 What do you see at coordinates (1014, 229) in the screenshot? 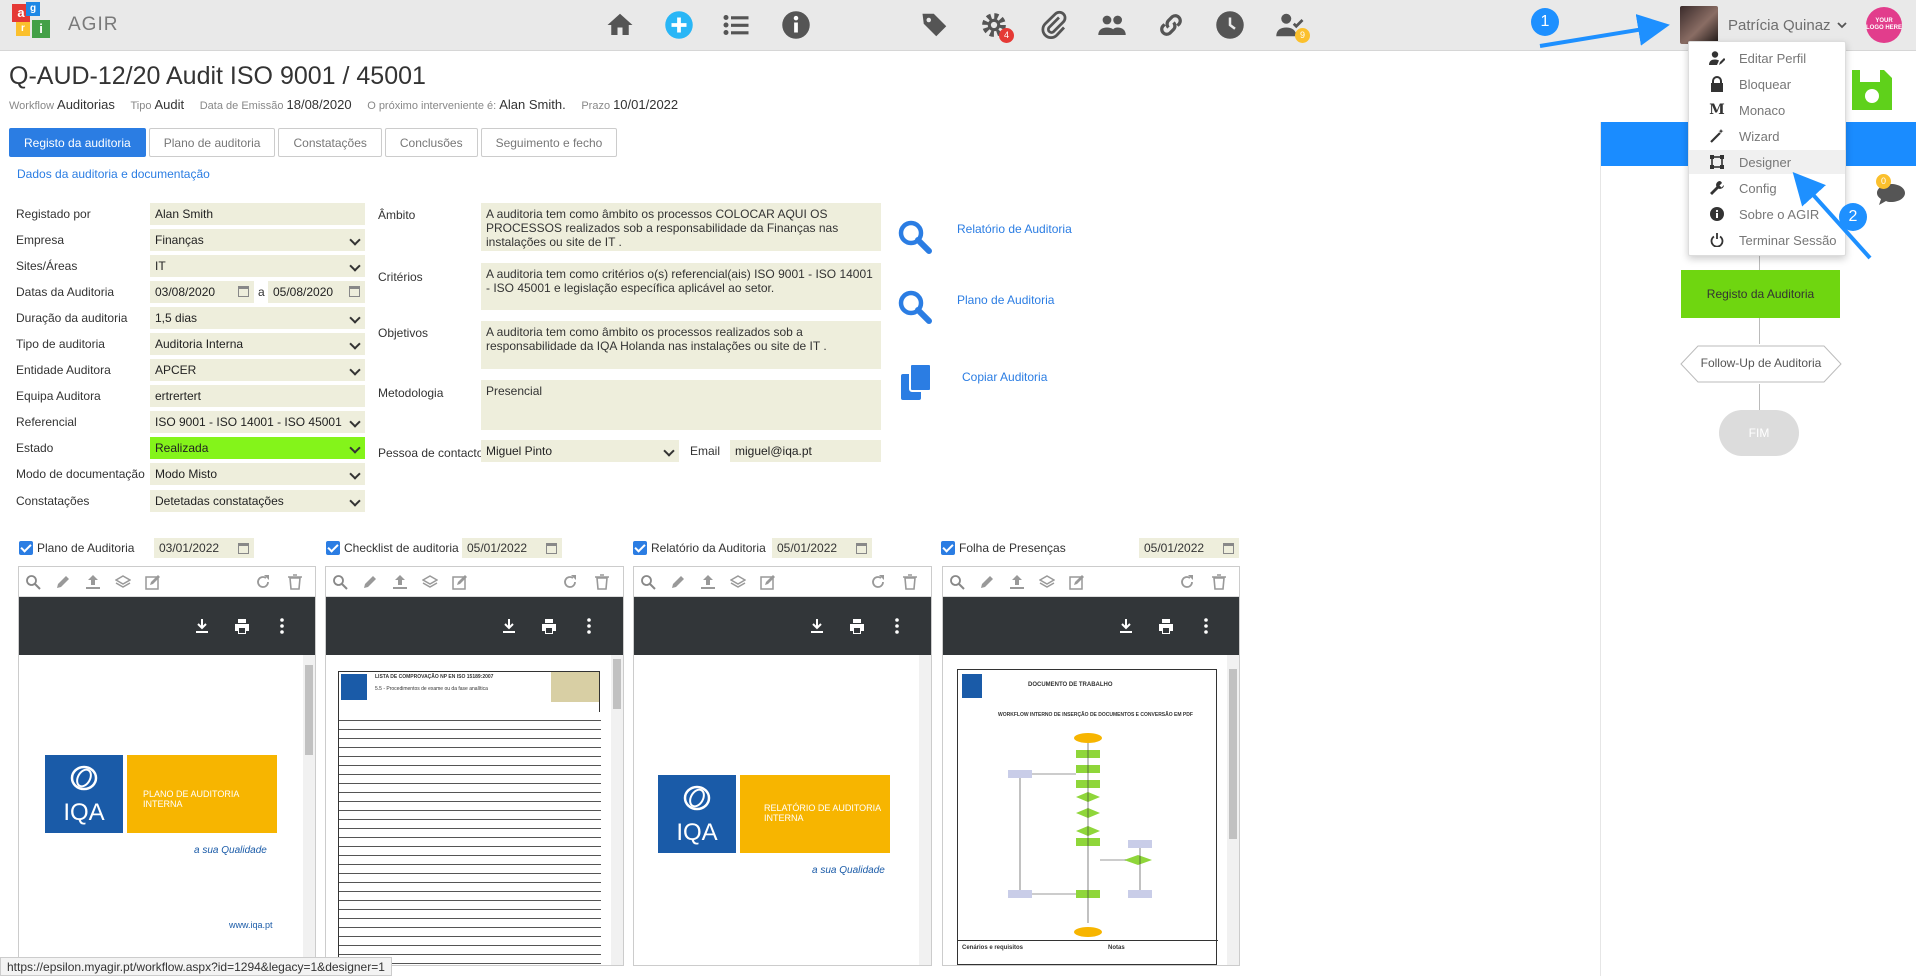
I see `relatorio-link: Relatório de Auditoria` at bounding box center [1014, 229].